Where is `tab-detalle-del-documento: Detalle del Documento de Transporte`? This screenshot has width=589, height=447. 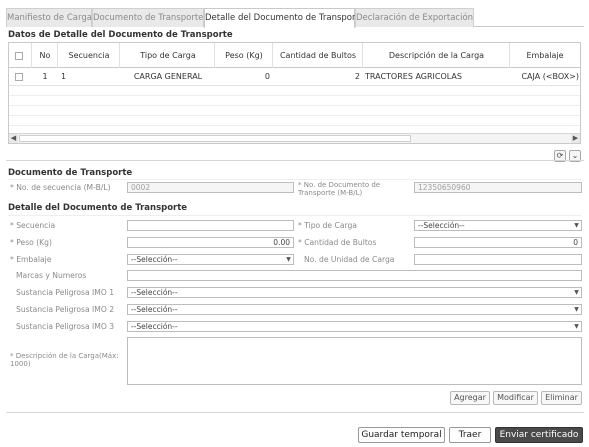
tab-detalle-del-documento: Detalle del Documento de Transporte is located at coordinates (284, 18).